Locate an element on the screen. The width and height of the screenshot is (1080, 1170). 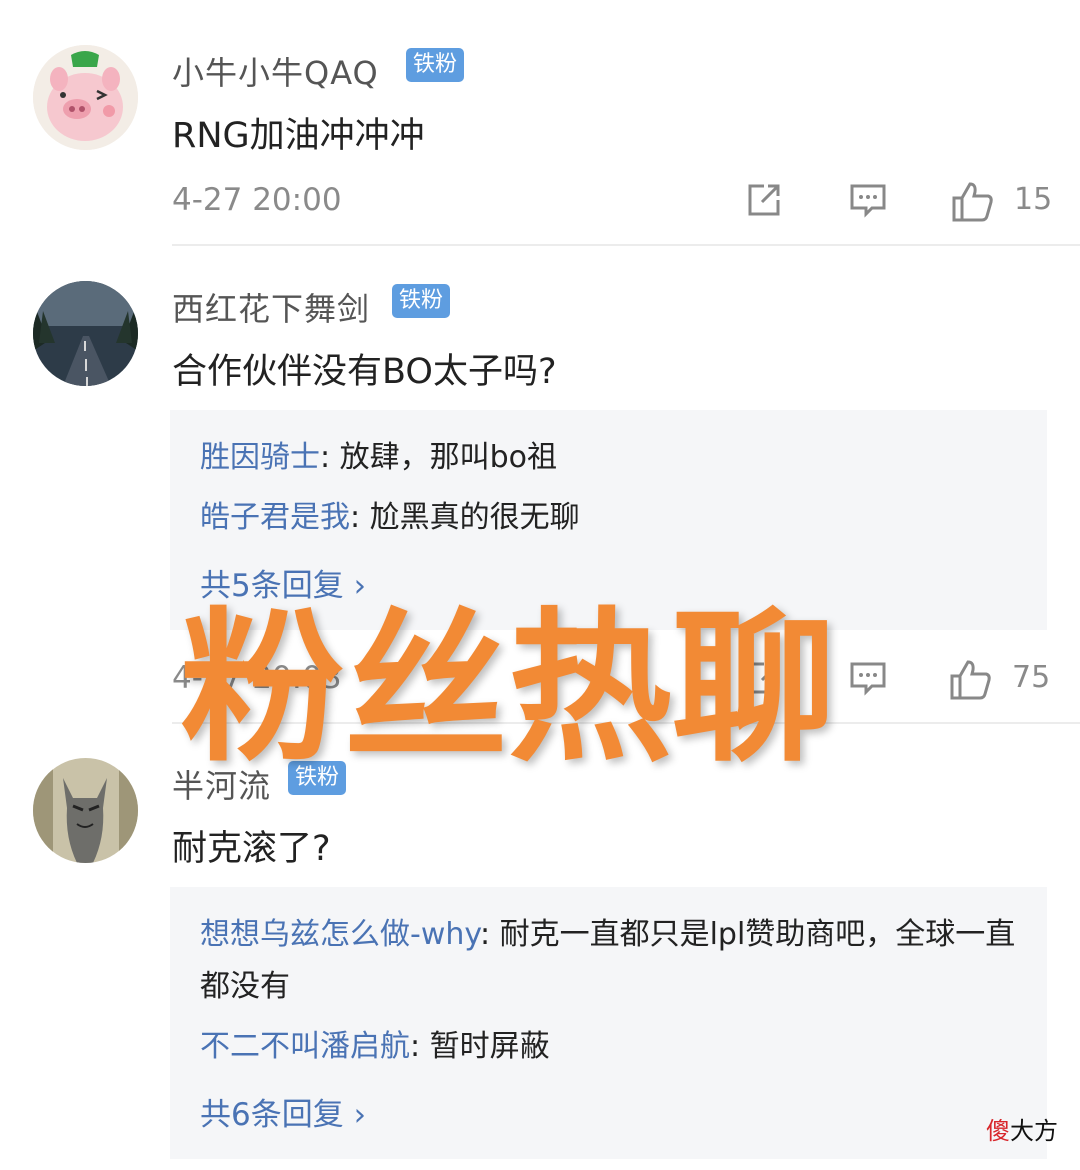
reply-username: 不二不叫潘启航 is located at coordinates (305, 1046).